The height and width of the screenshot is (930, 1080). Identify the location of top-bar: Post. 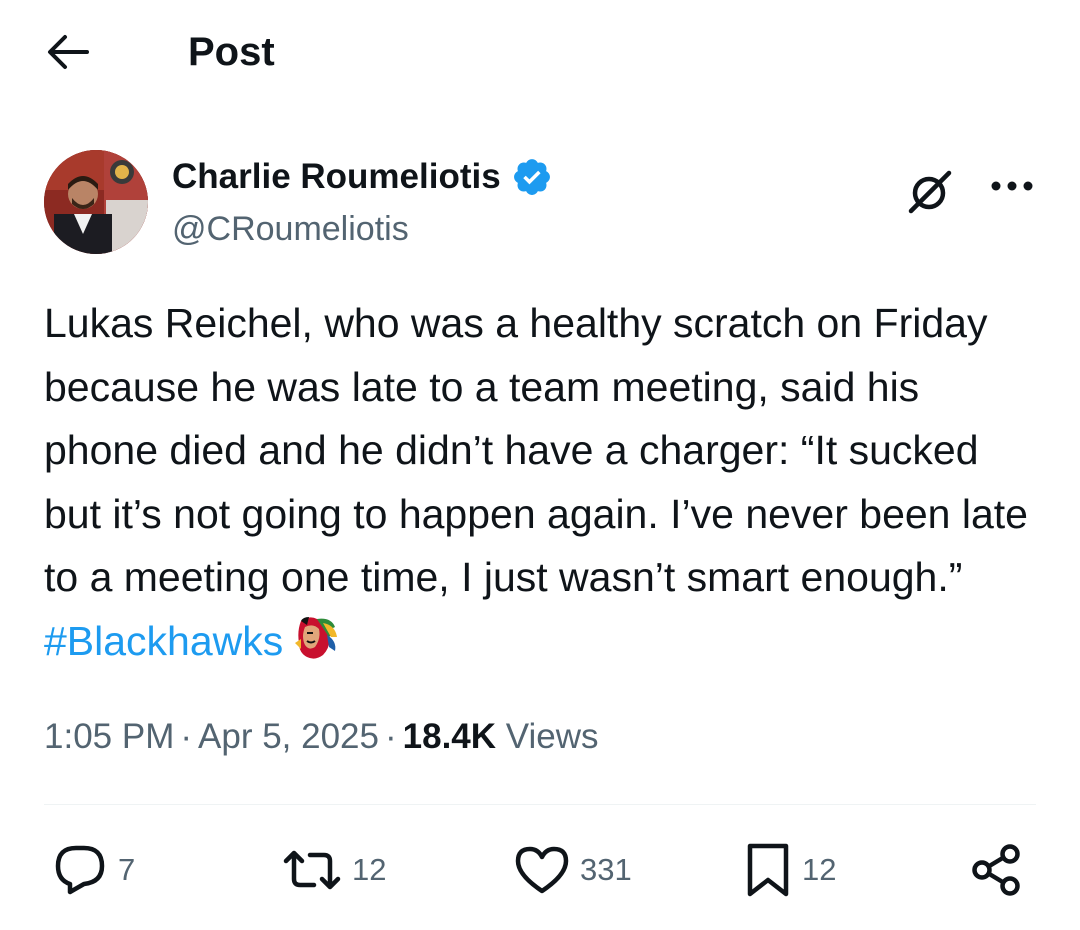
(540, 50).